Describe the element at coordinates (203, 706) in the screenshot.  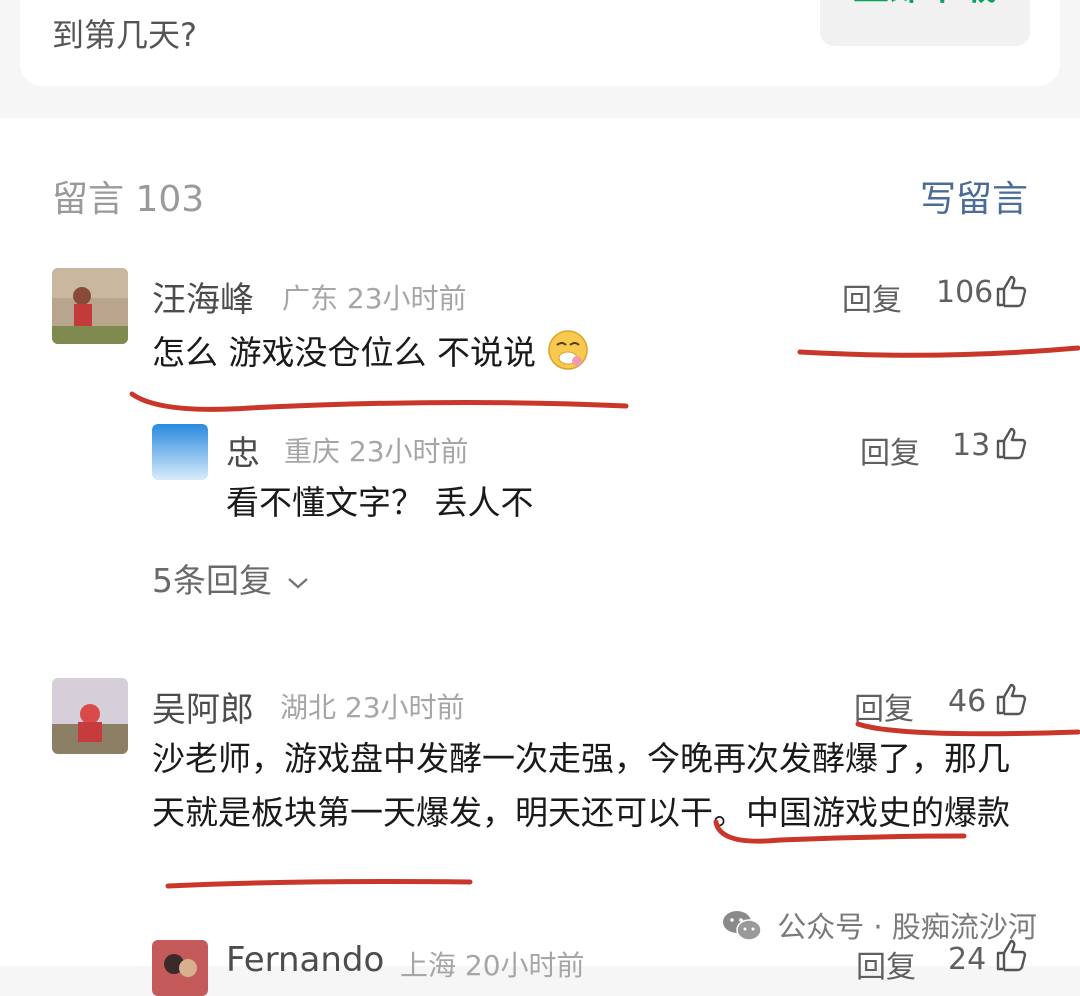
I see `comment-author: 吴阿郎` at that location.